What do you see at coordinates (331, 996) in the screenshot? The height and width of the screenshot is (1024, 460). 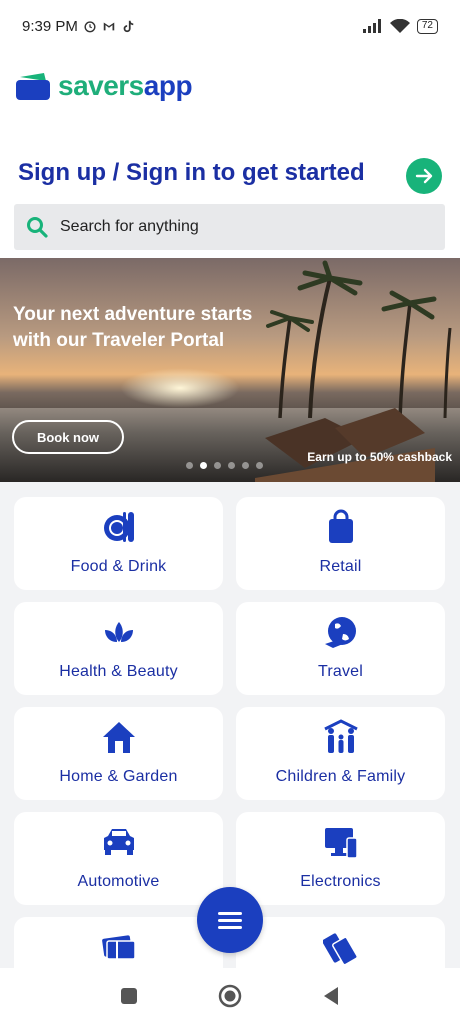 I see `back-icon` at bounding box center [331, 996].